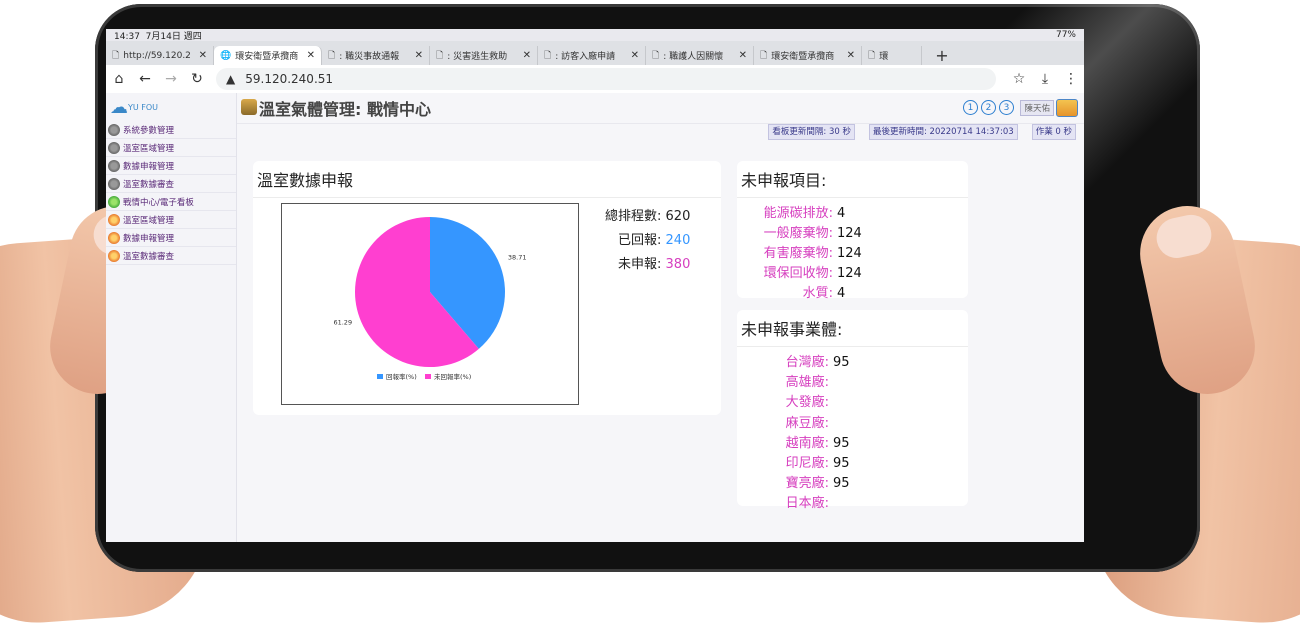  What do you see at coordinates (1065, 35) in the screenshot?
I see `battery-level: 77%` at bounding box center [1065, 35].